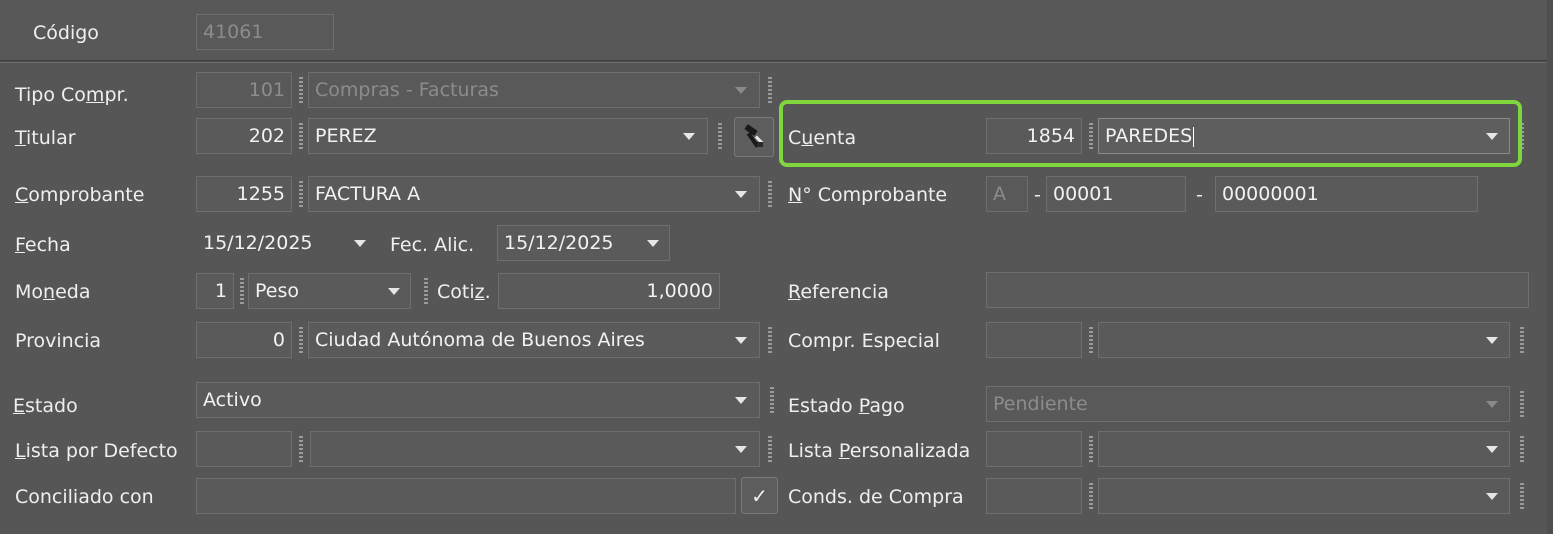 The width and height of the screenshot is (1553, 534). I want to click on conciliado-field, so click(466, 496).